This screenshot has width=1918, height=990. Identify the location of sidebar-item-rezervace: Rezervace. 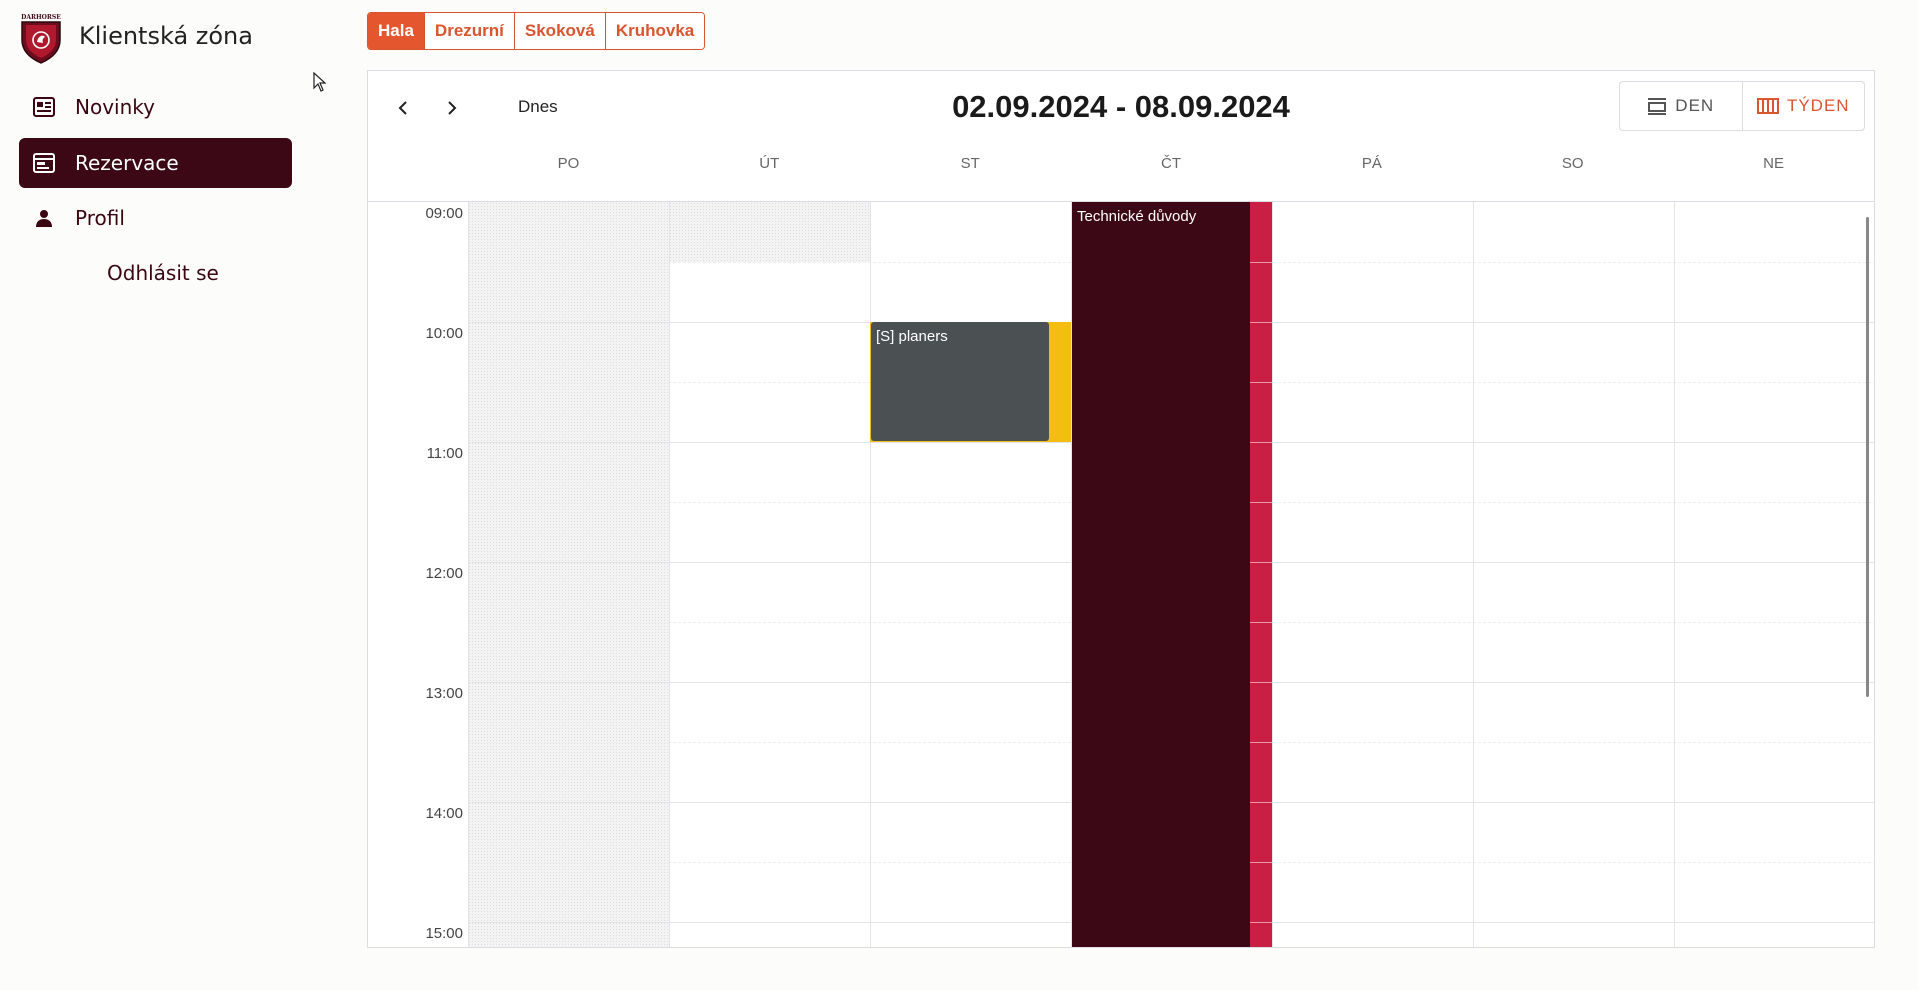
(155, 163).